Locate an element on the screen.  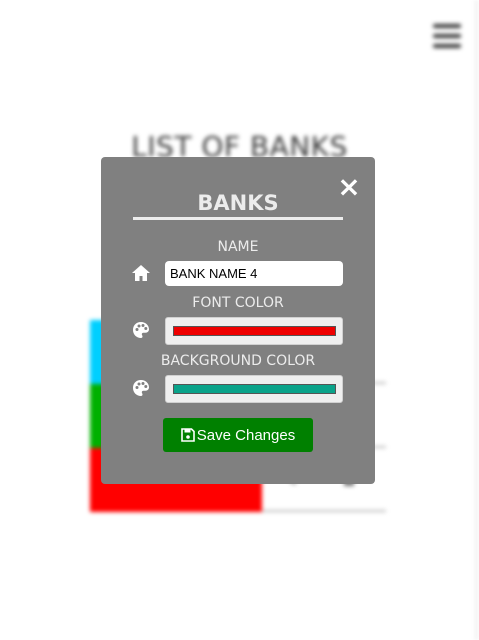
background-color-value is located at coordinates (254, 389).